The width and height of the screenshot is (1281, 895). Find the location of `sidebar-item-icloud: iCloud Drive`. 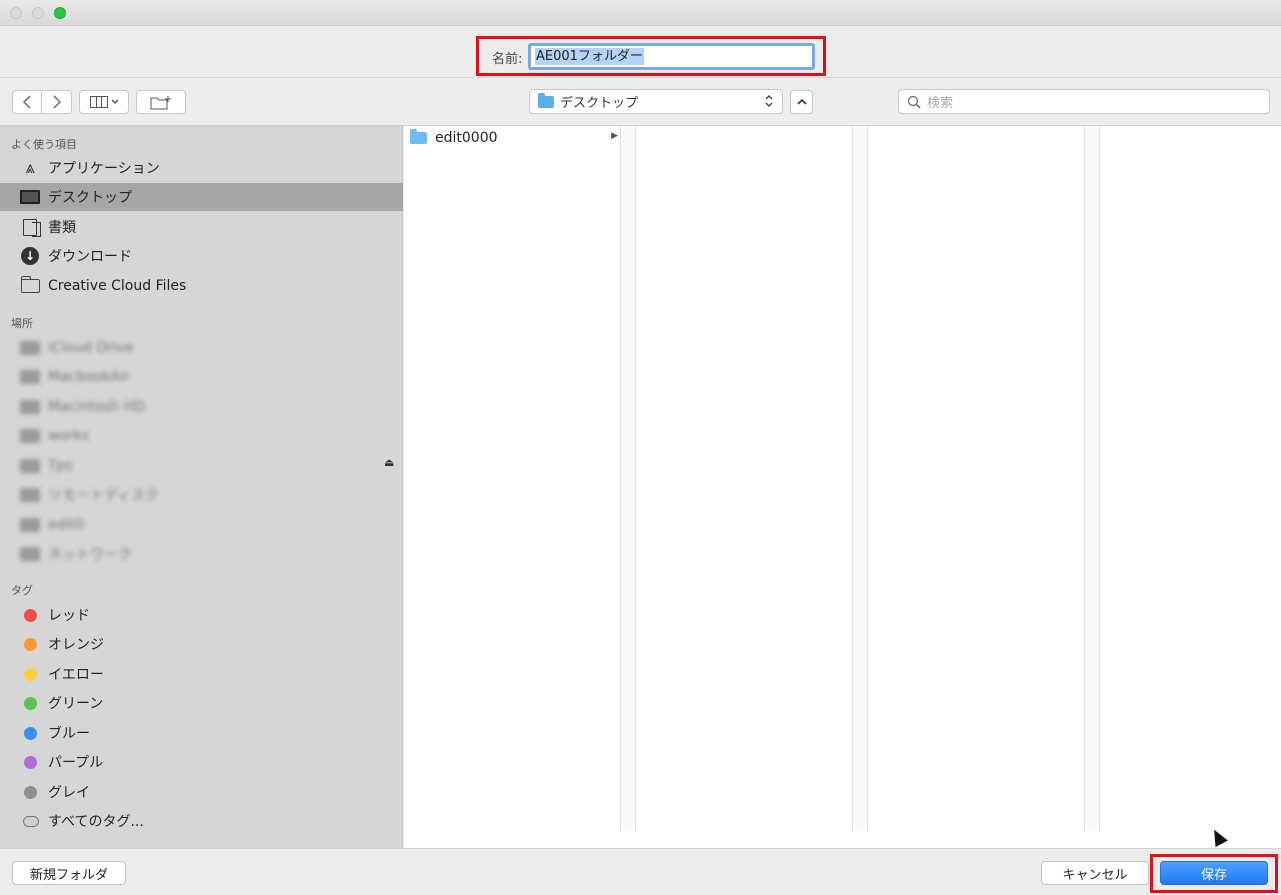

sidebar-item-icloud: iCloud Drive is located at coordinates (201, 348).